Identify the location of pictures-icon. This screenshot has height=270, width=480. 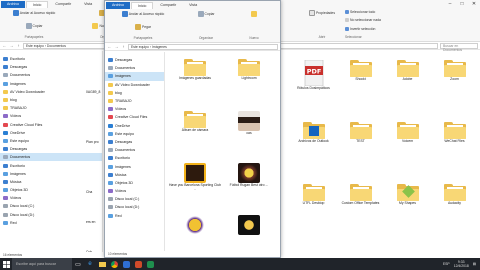
(5, 83).